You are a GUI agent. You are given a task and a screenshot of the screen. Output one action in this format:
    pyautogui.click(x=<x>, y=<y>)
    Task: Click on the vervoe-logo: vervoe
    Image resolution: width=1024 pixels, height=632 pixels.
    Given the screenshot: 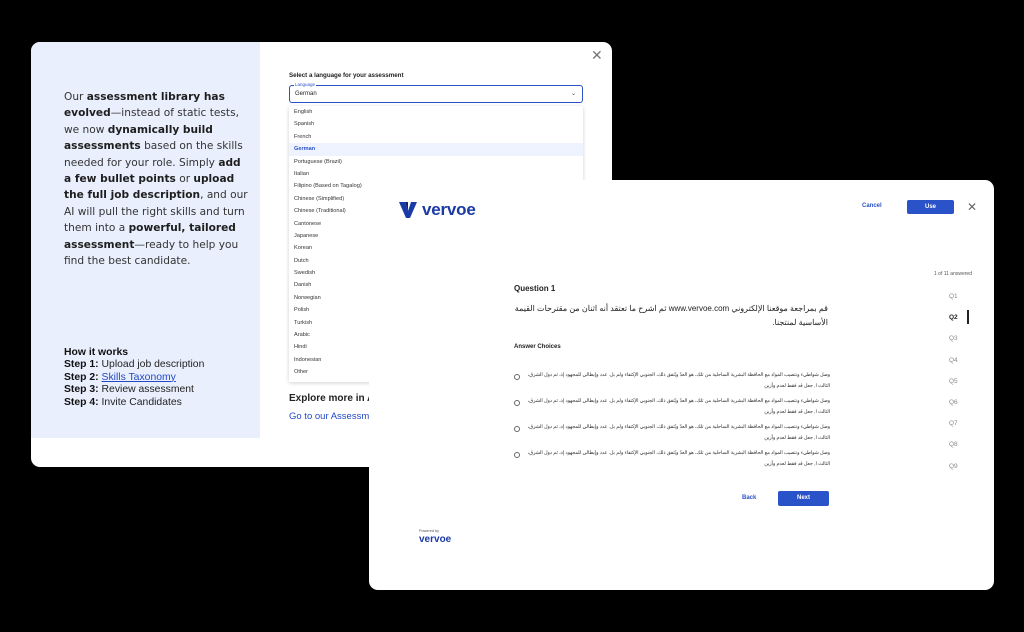 What is the action you would take?
    pyautogui.click(x=437, y=210)
    